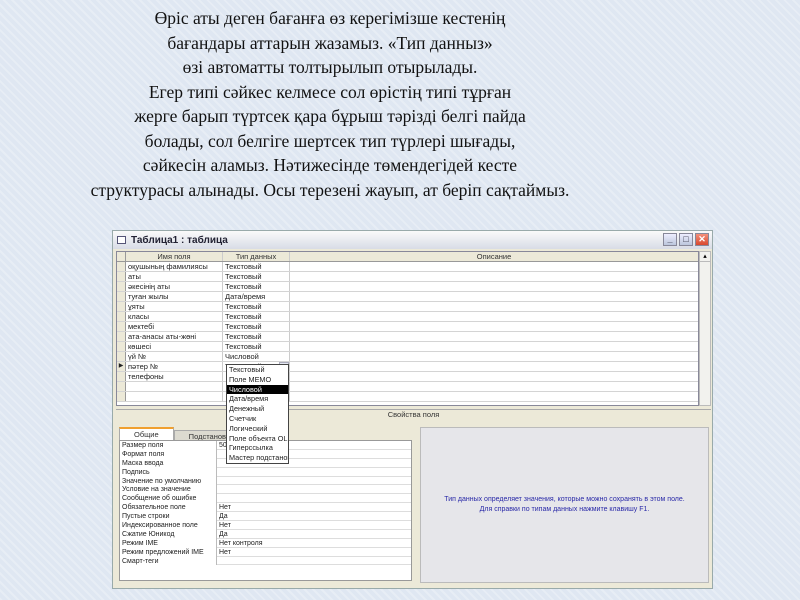 Image resolution: width=800 pixels, height=600 pixels. I want to click on minimize-button: _, so click(670, 239).